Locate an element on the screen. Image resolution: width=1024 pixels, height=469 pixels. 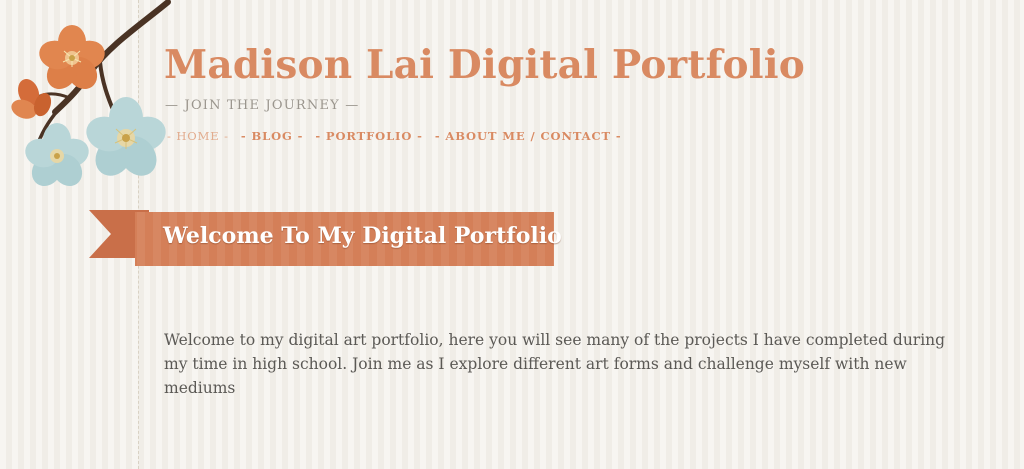
site-title: Madison Lai Digital Portfolio is located at coordinates (484, 65).